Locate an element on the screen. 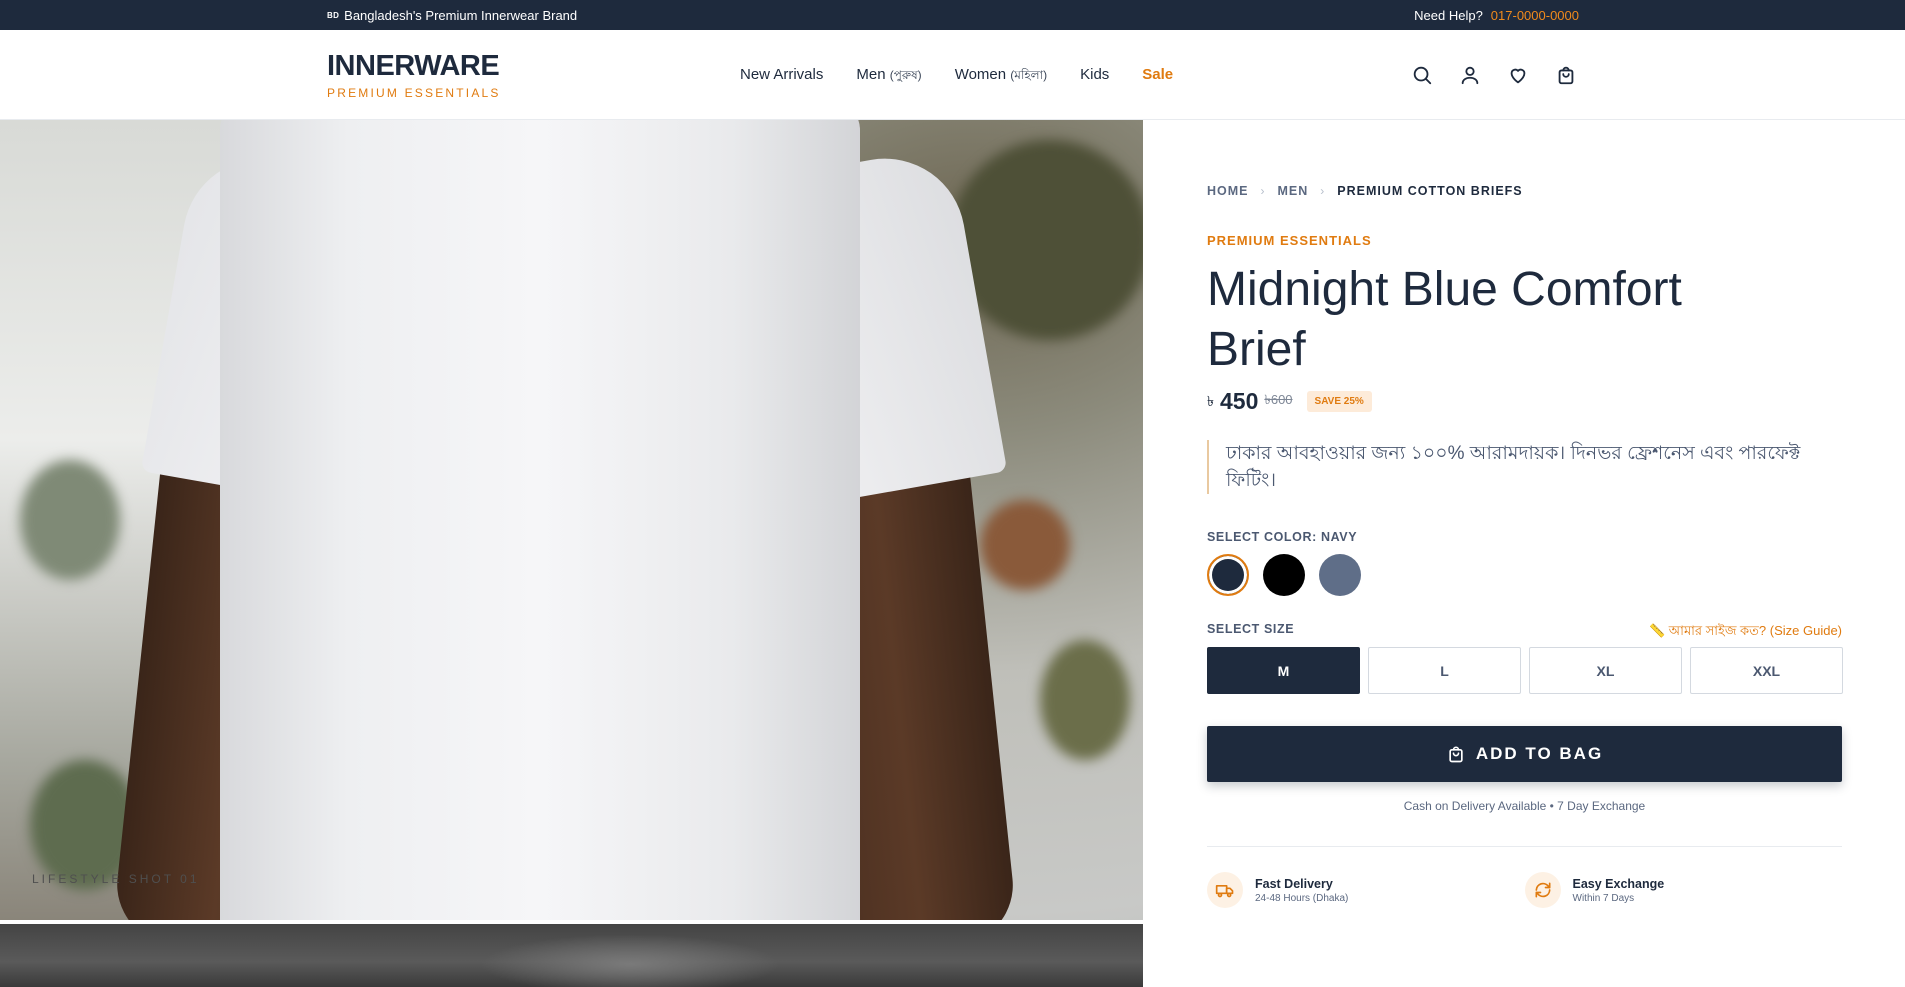  help-contact: Need Help? 017-0000-0000 is located at coordinates (1496, 15).